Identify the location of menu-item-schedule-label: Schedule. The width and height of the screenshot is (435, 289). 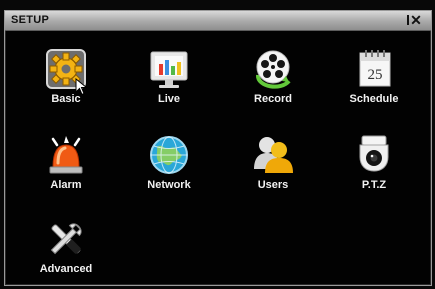
(374, 99).